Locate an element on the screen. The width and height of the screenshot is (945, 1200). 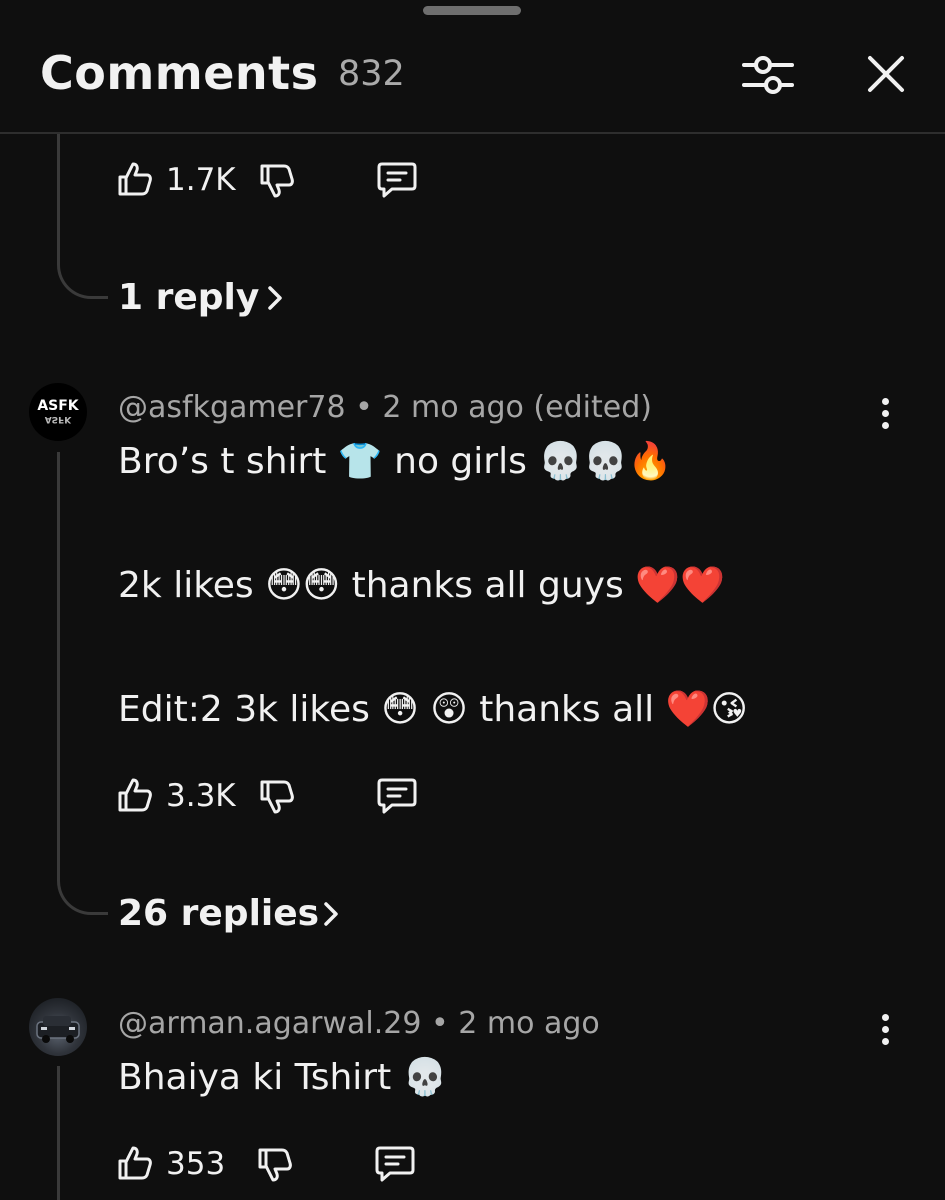
filter-button is located at coordinates (768, 74).